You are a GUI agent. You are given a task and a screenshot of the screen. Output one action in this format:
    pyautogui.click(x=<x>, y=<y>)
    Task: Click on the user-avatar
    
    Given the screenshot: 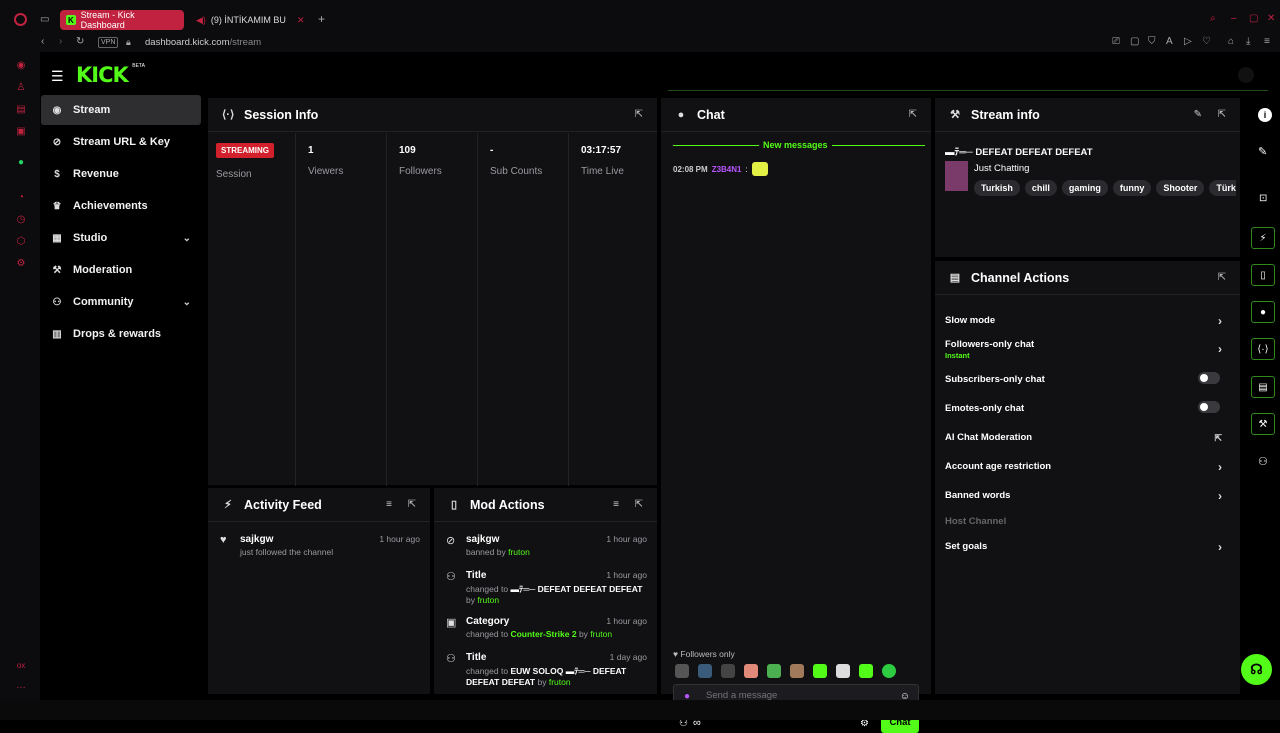 What is the action you would take?
    pyautogui.click(x=1246, y=75)
    